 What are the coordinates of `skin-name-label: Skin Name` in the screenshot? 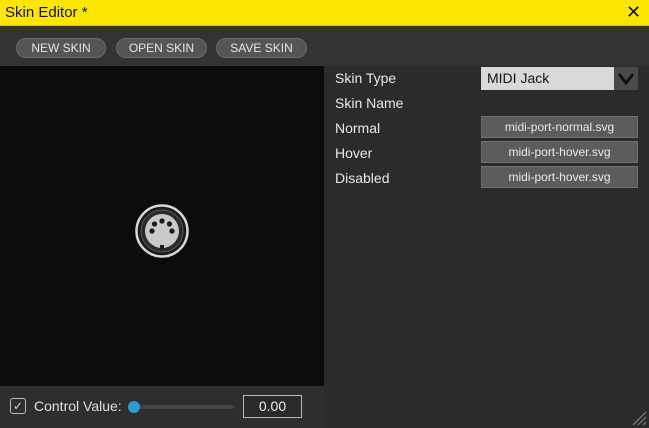 It's located at (369, 103).